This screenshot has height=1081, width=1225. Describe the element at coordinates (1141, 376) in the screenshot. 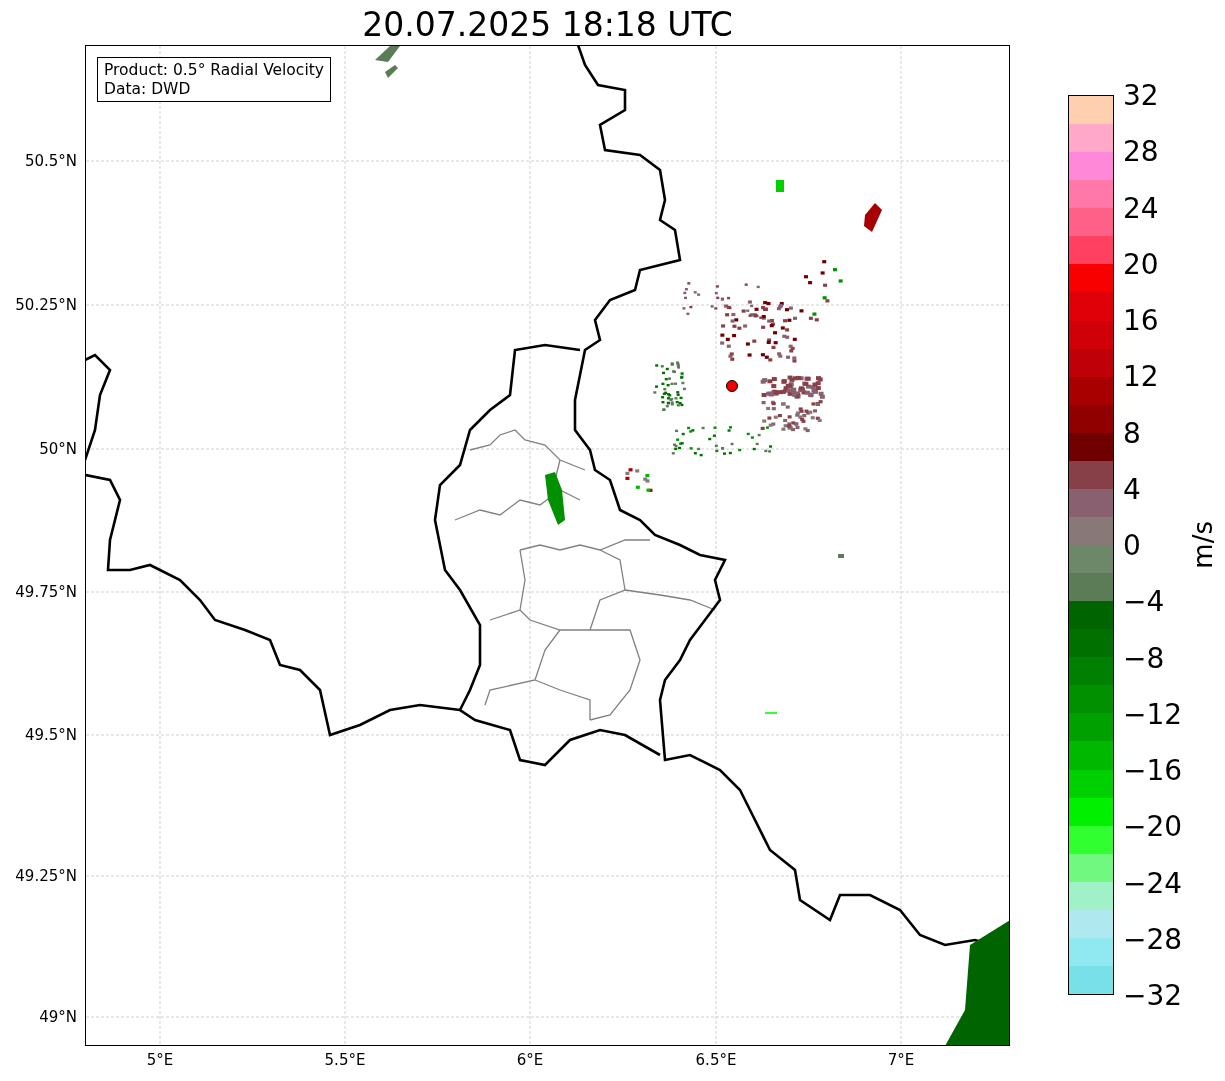

I see `colorbar-tick-label: 12` at that location.